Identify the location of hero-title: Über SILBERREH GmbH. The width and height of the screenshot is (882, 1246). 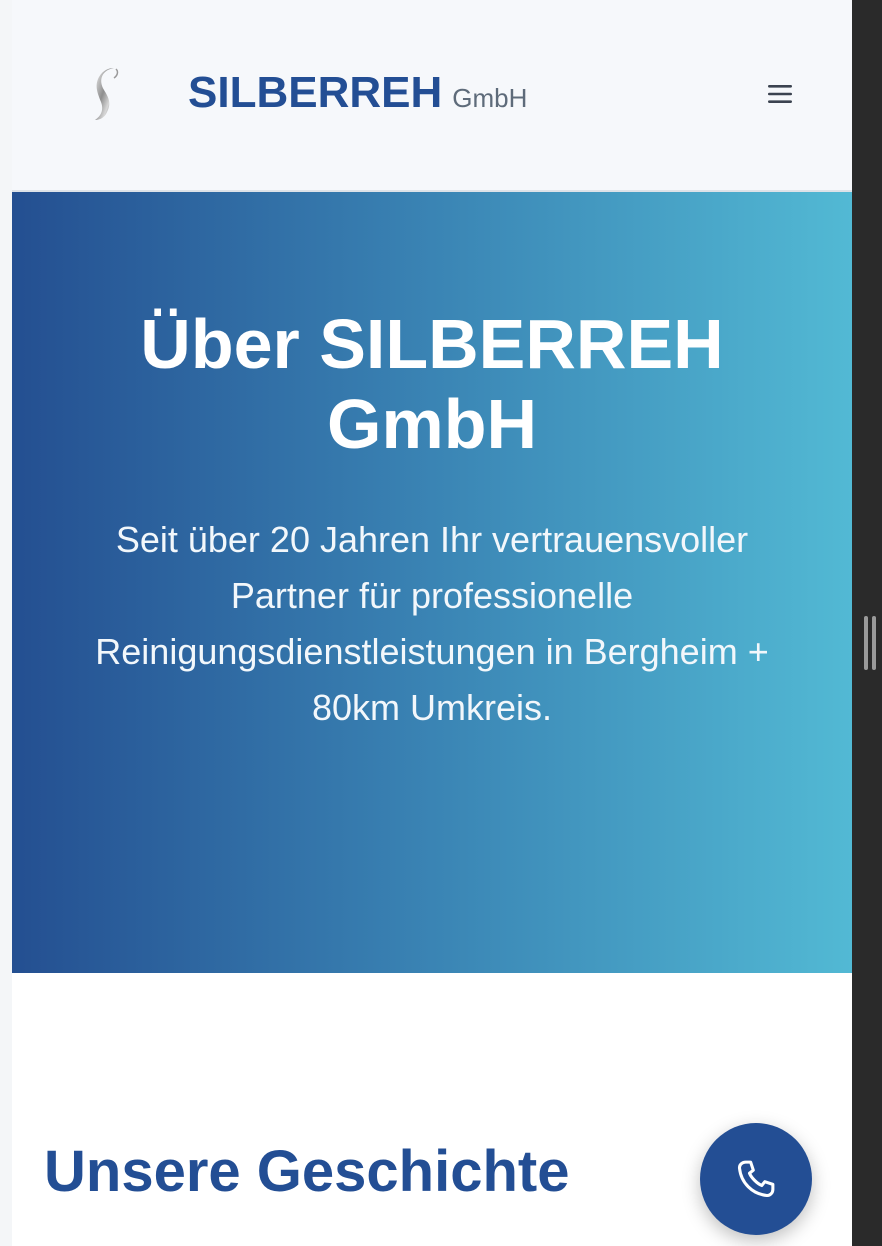
(432, 384).